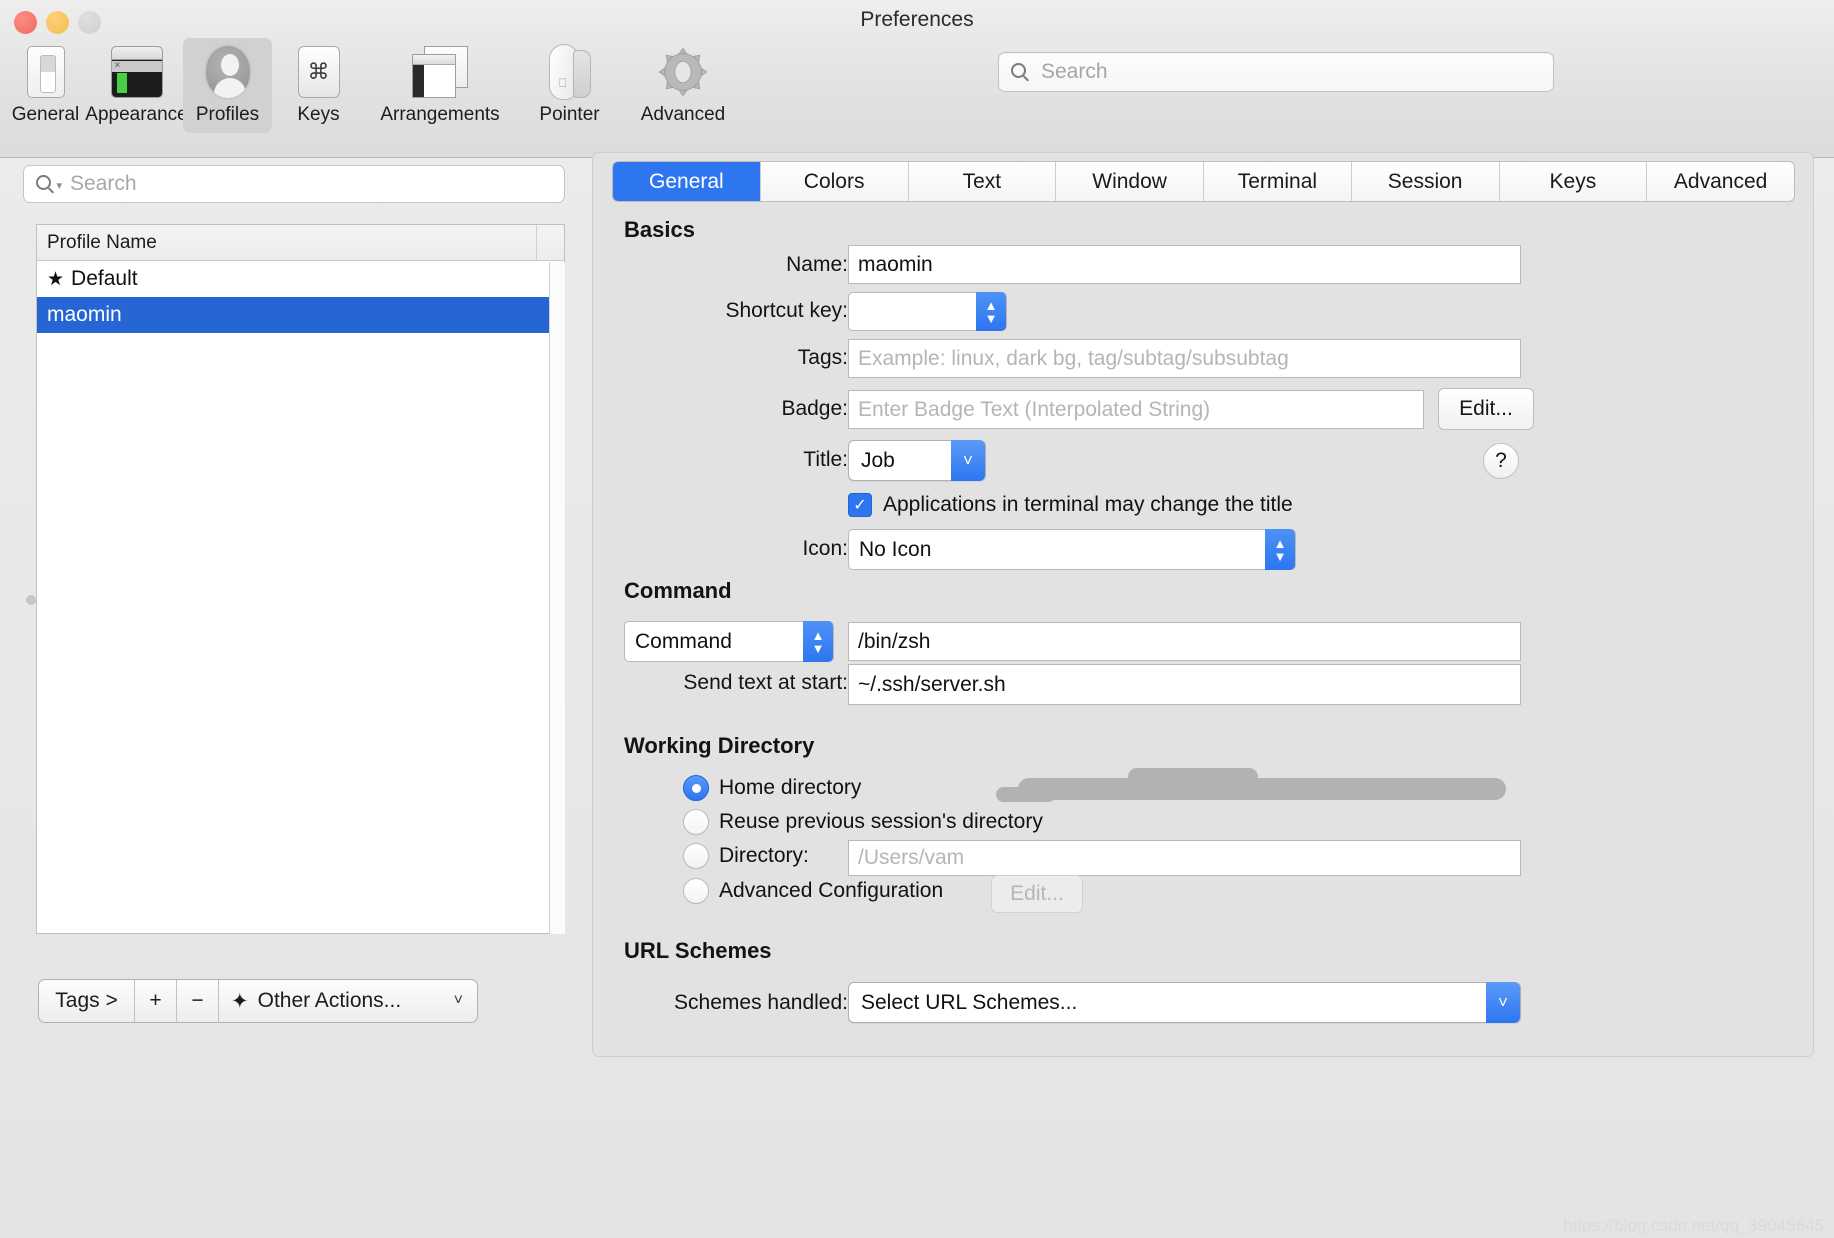 The image size is (1834, 1238). What do you see at coordinates (1276, 72) in the screenshot?
I see `toolbar-search-field: Search` at bounding box center [1276, 72].